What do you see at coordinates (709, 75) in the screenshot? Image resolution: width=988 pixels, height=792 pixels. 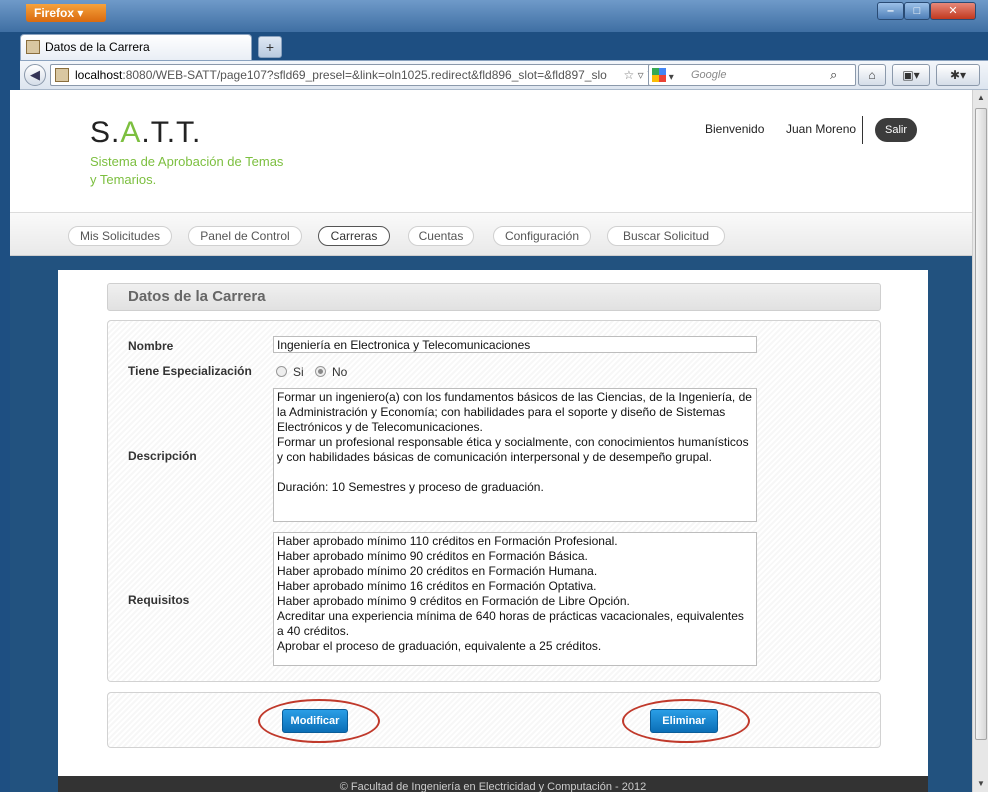 I see `search-placeholder: Google` at bounding box center [709, 75].